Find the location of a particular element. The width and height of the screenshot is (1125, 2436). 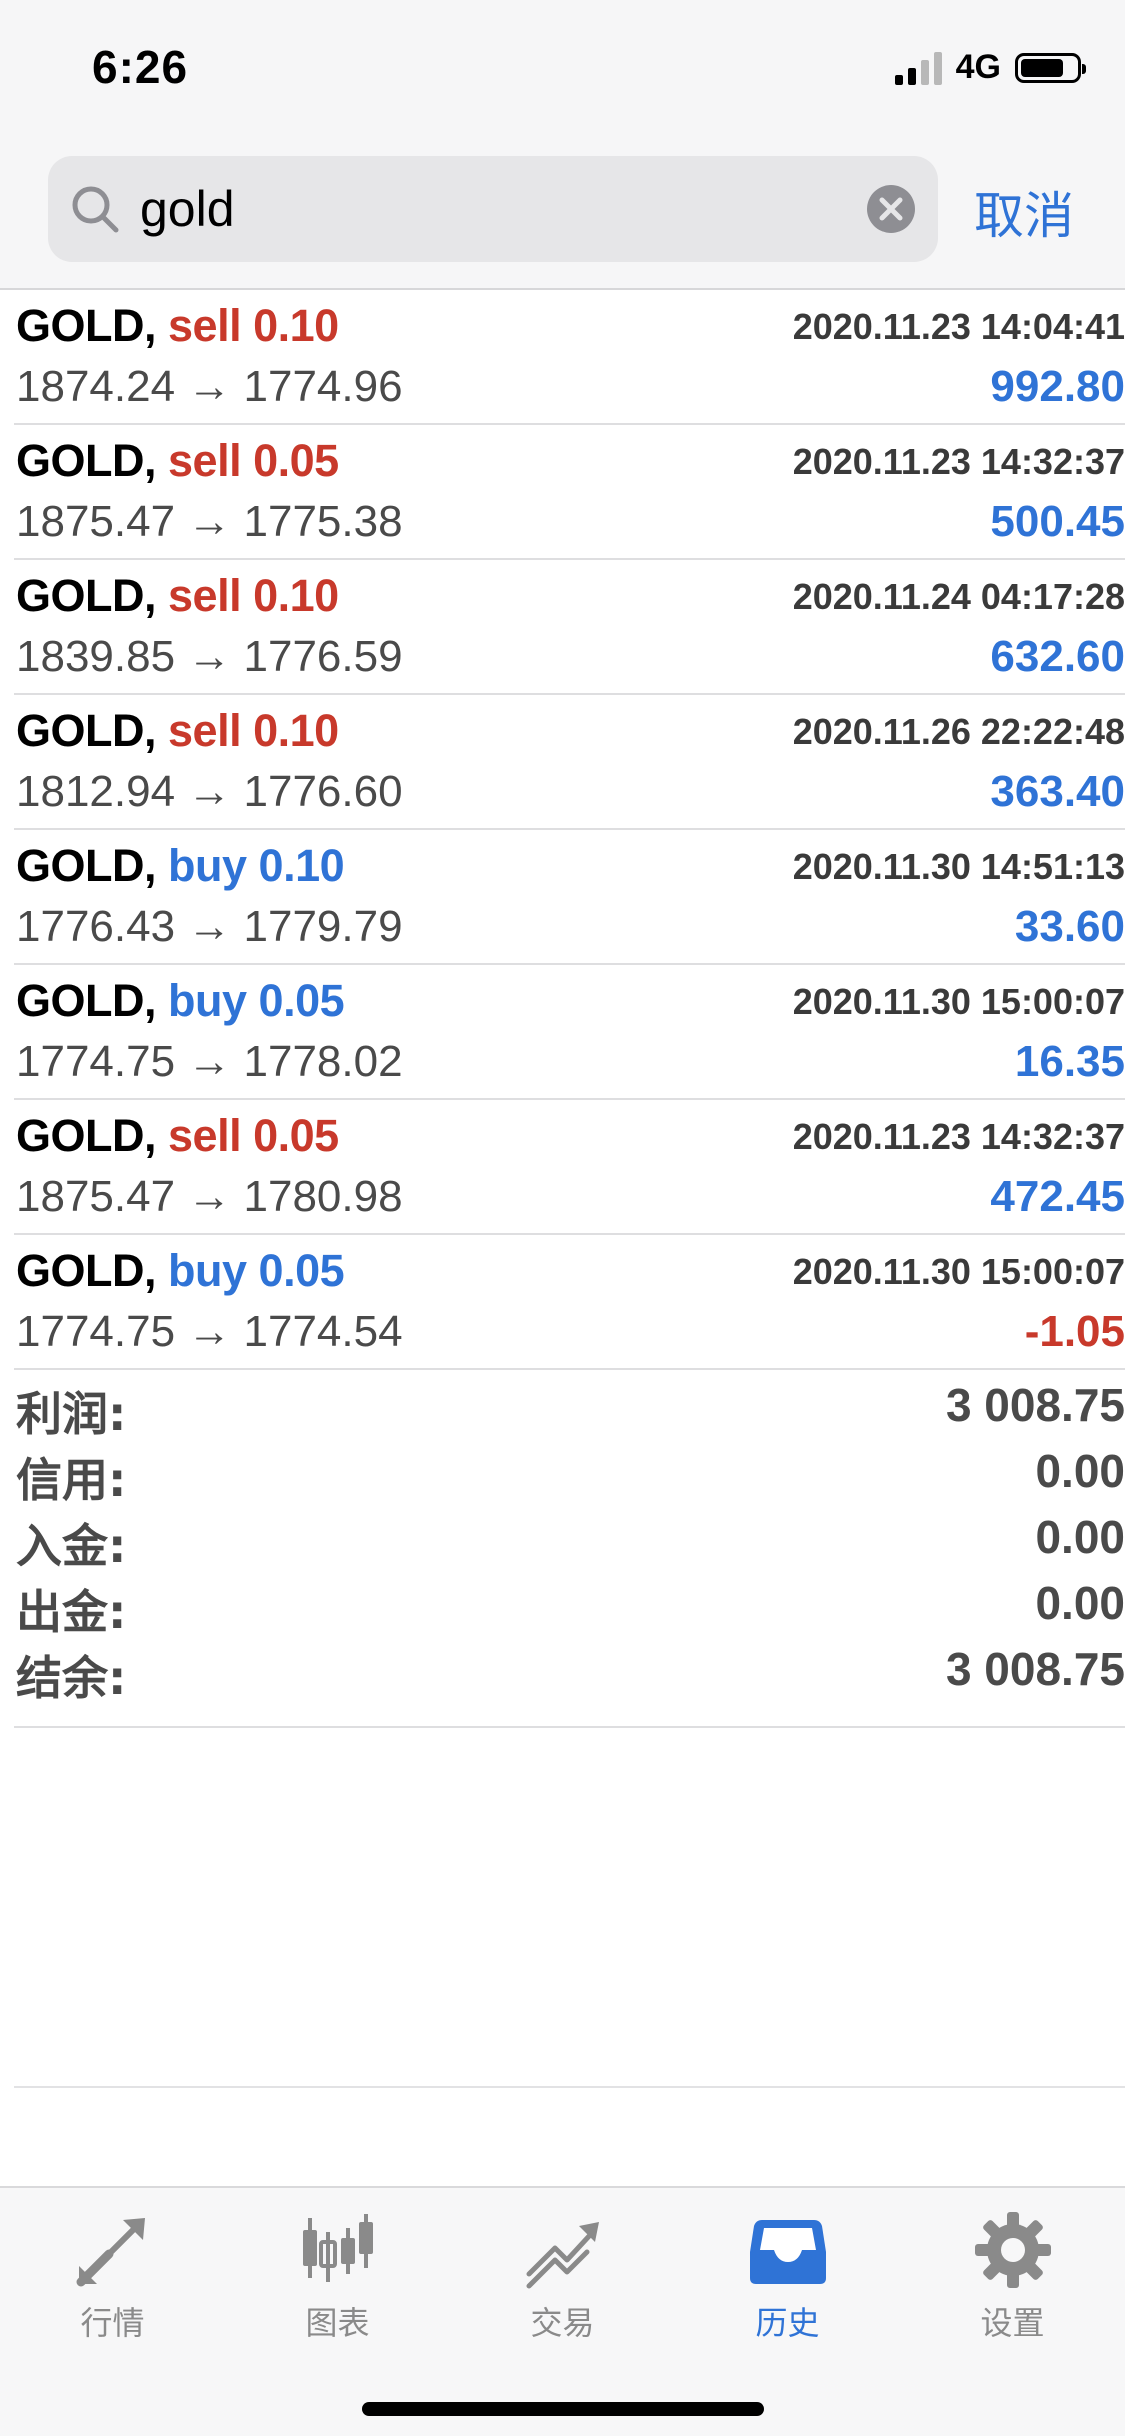

row-profit: 33.60 is located at coordinates (1069, 926).